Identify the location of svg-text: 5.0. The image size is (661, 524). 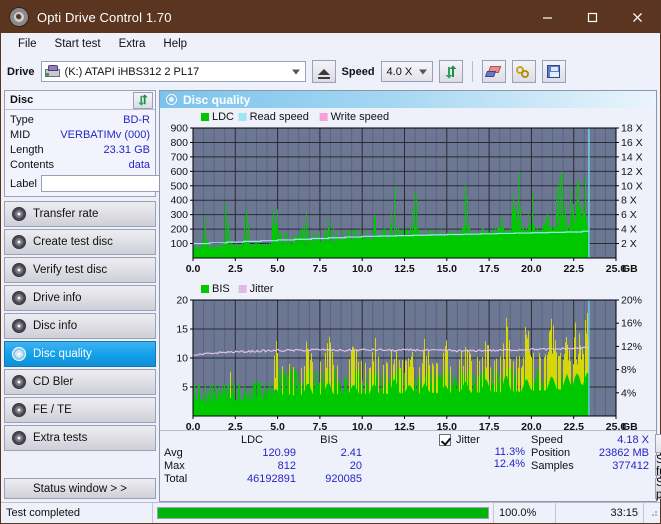
(277, 269).